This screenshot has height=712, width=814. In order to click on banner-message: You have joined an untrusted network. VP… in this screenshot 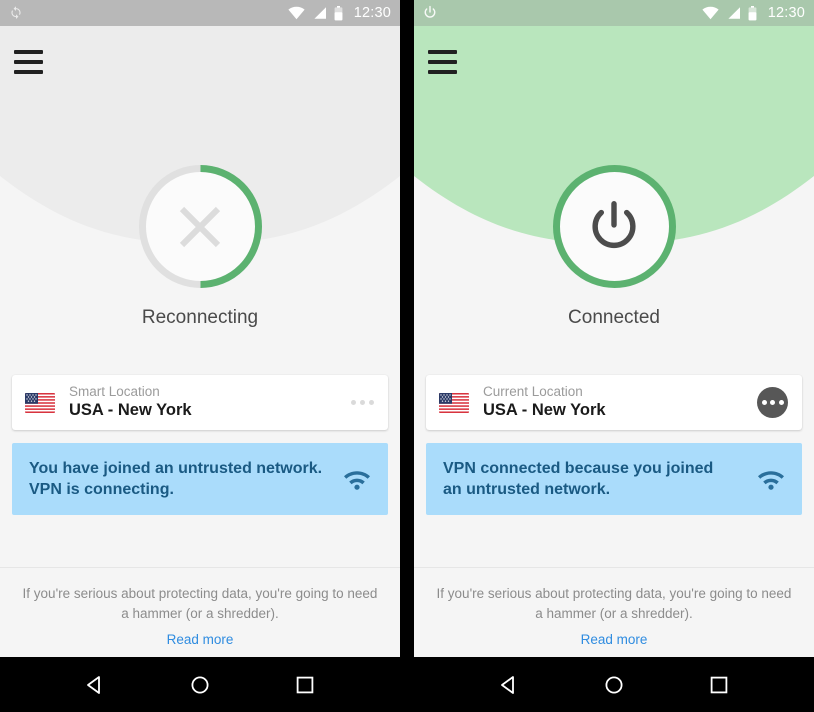, I will do `click(176, 478)`.